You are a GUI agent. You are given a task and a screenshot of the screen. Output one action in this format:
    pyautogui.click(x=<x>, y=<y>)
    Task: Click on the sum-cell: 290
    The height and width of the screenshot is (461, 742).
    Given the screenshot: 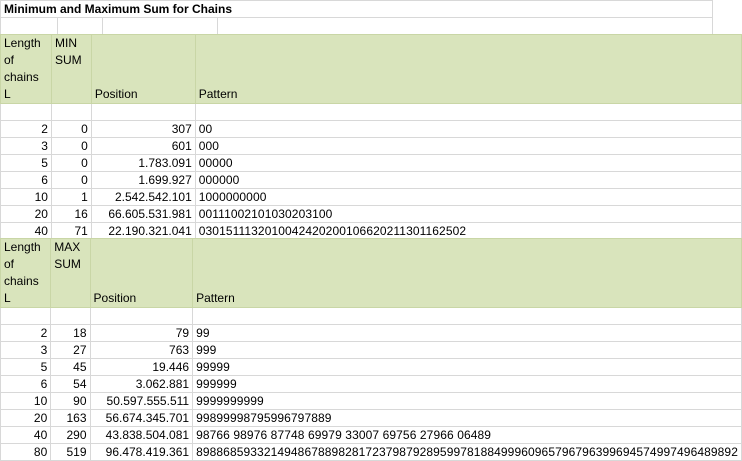 What is the action you would take?
    pyautogui.click(x=70, y=435)
    